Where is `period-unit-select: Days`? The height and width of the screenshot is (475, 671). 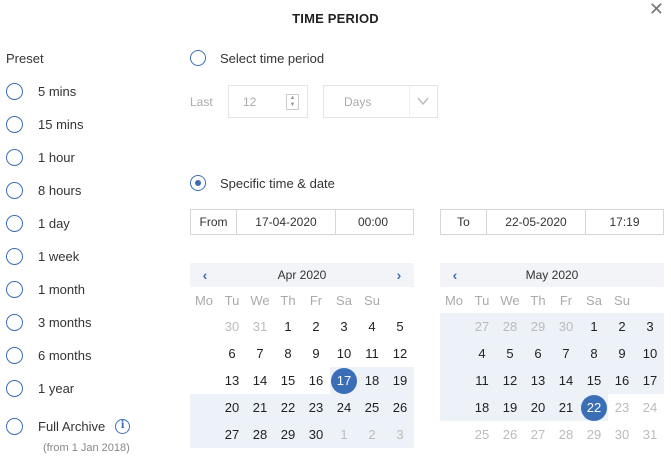 period-unit-select: Days is located at coordinates (380, 101).